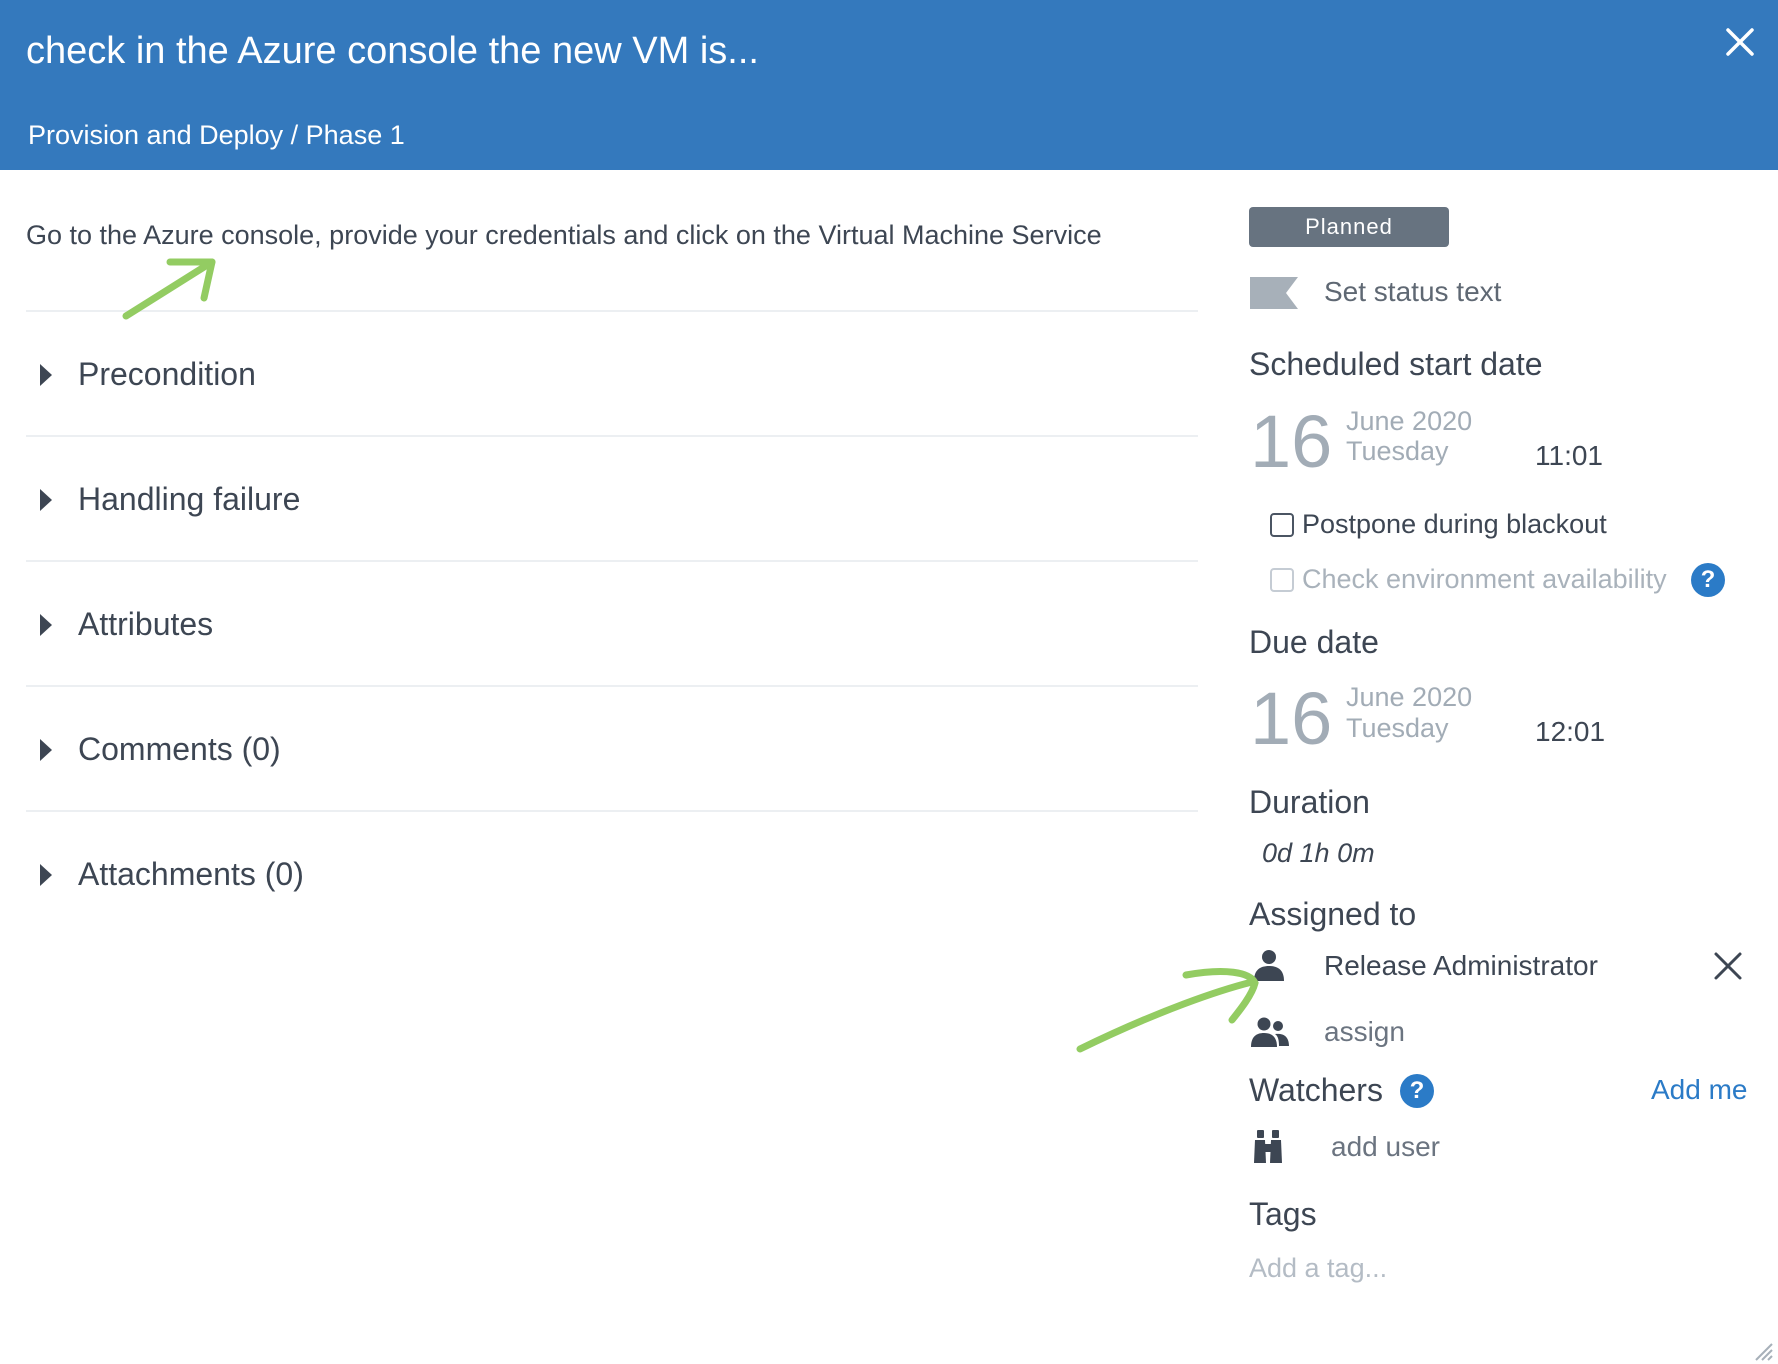  Describe the element at coordinates (1349, 227) in the screenshot. I see `status-badge: Planned` at that location.